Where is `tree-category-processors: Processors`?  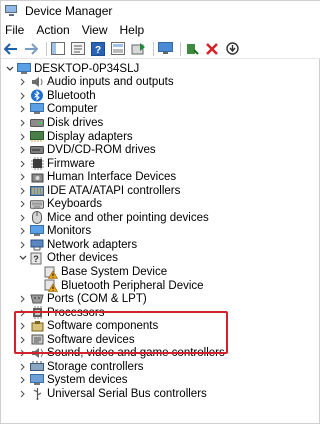 tree-category-processors: Processors is located at coordinates (61, 313).